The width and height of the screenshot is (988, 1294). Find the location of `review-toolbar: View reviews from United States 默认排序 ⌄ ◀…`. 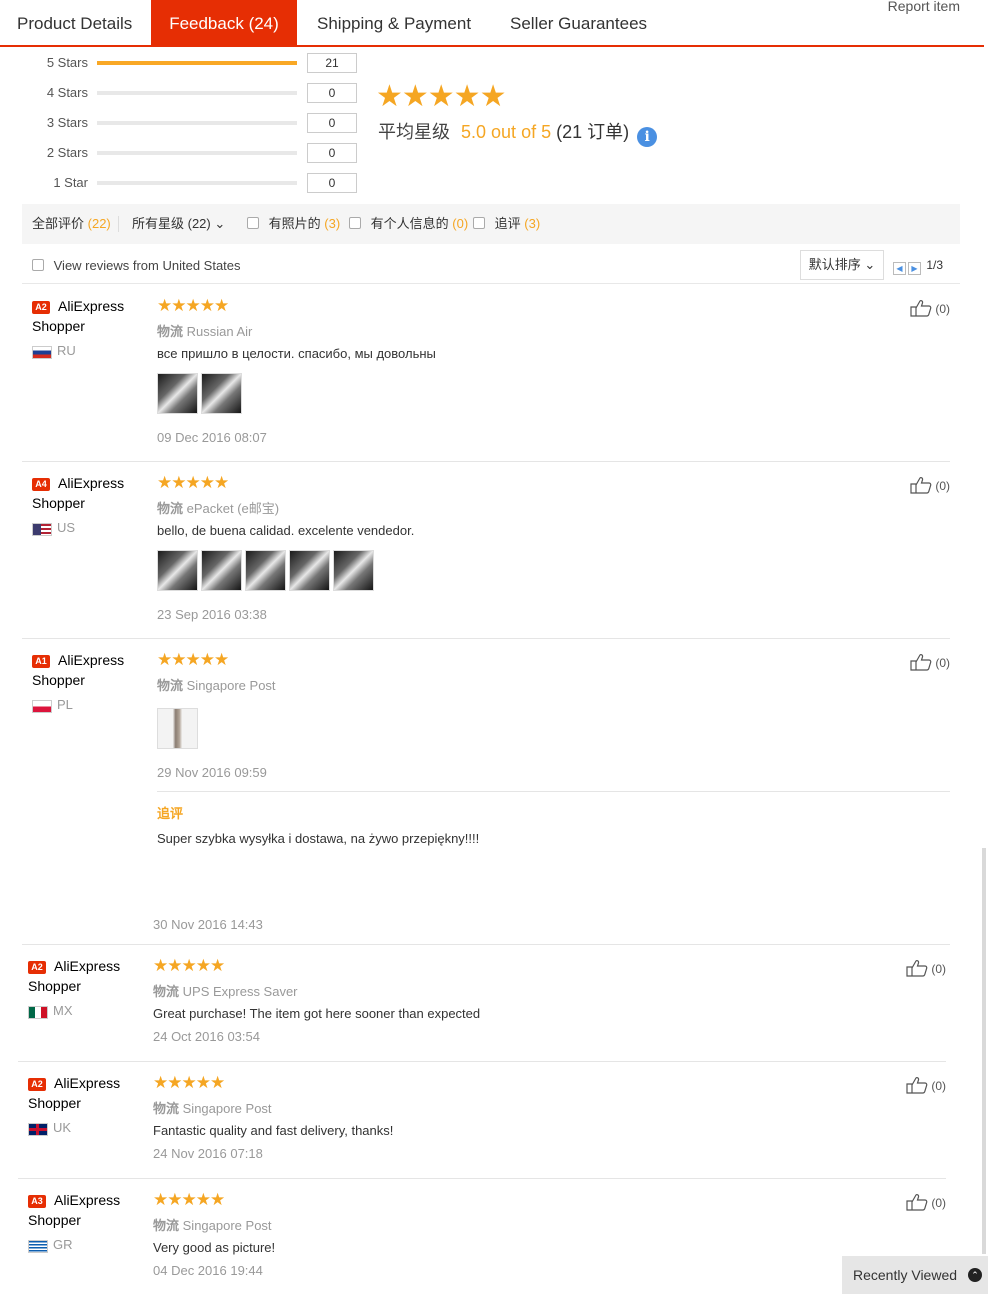

review-toolbar: View reviews from United States 默认排序 ⌄ ◀… is located at coordinates (491, 267).